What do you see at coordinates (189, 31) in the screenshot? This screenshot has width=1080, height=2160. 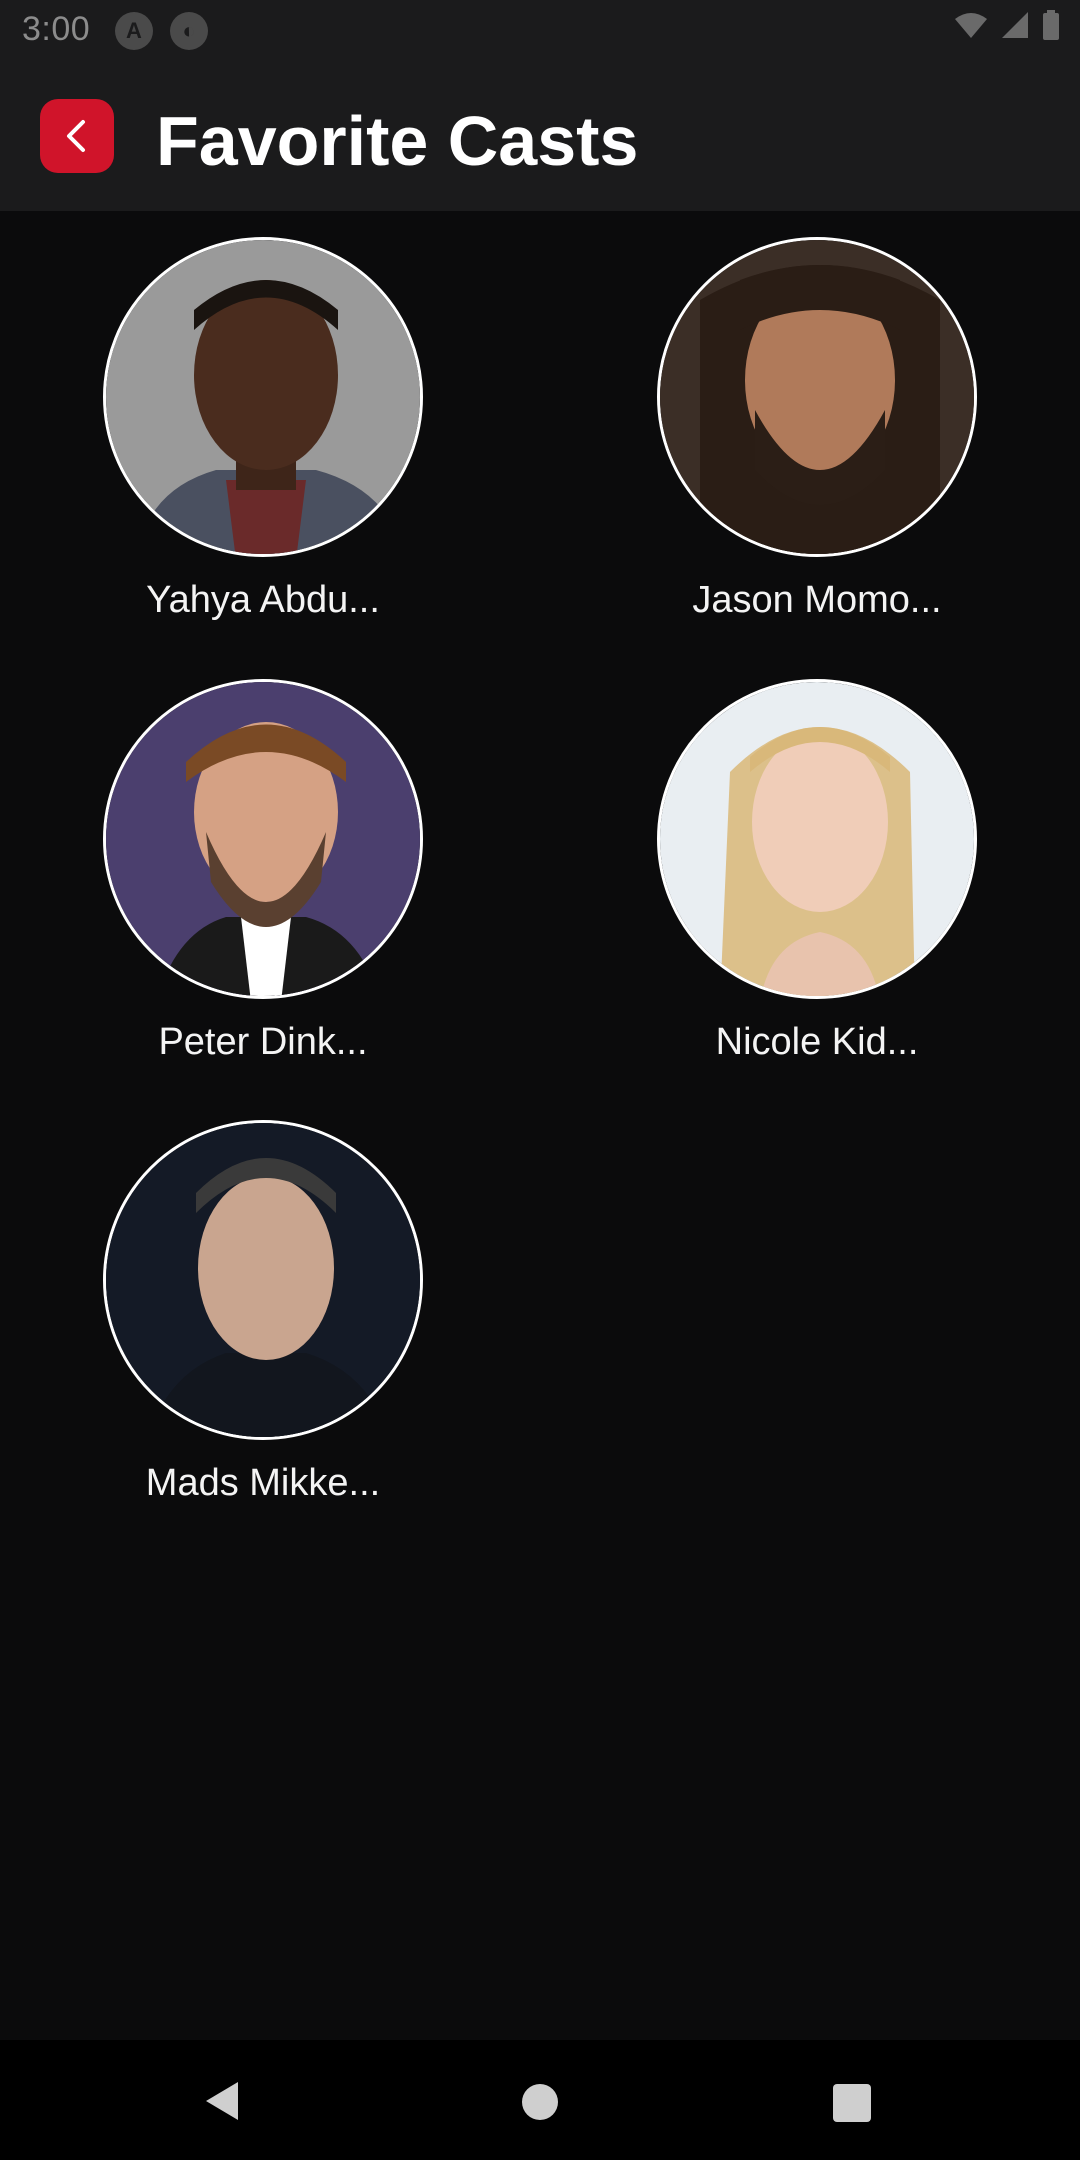 I see `notification-icon-b: ◐` at bounding box center [189, 31].